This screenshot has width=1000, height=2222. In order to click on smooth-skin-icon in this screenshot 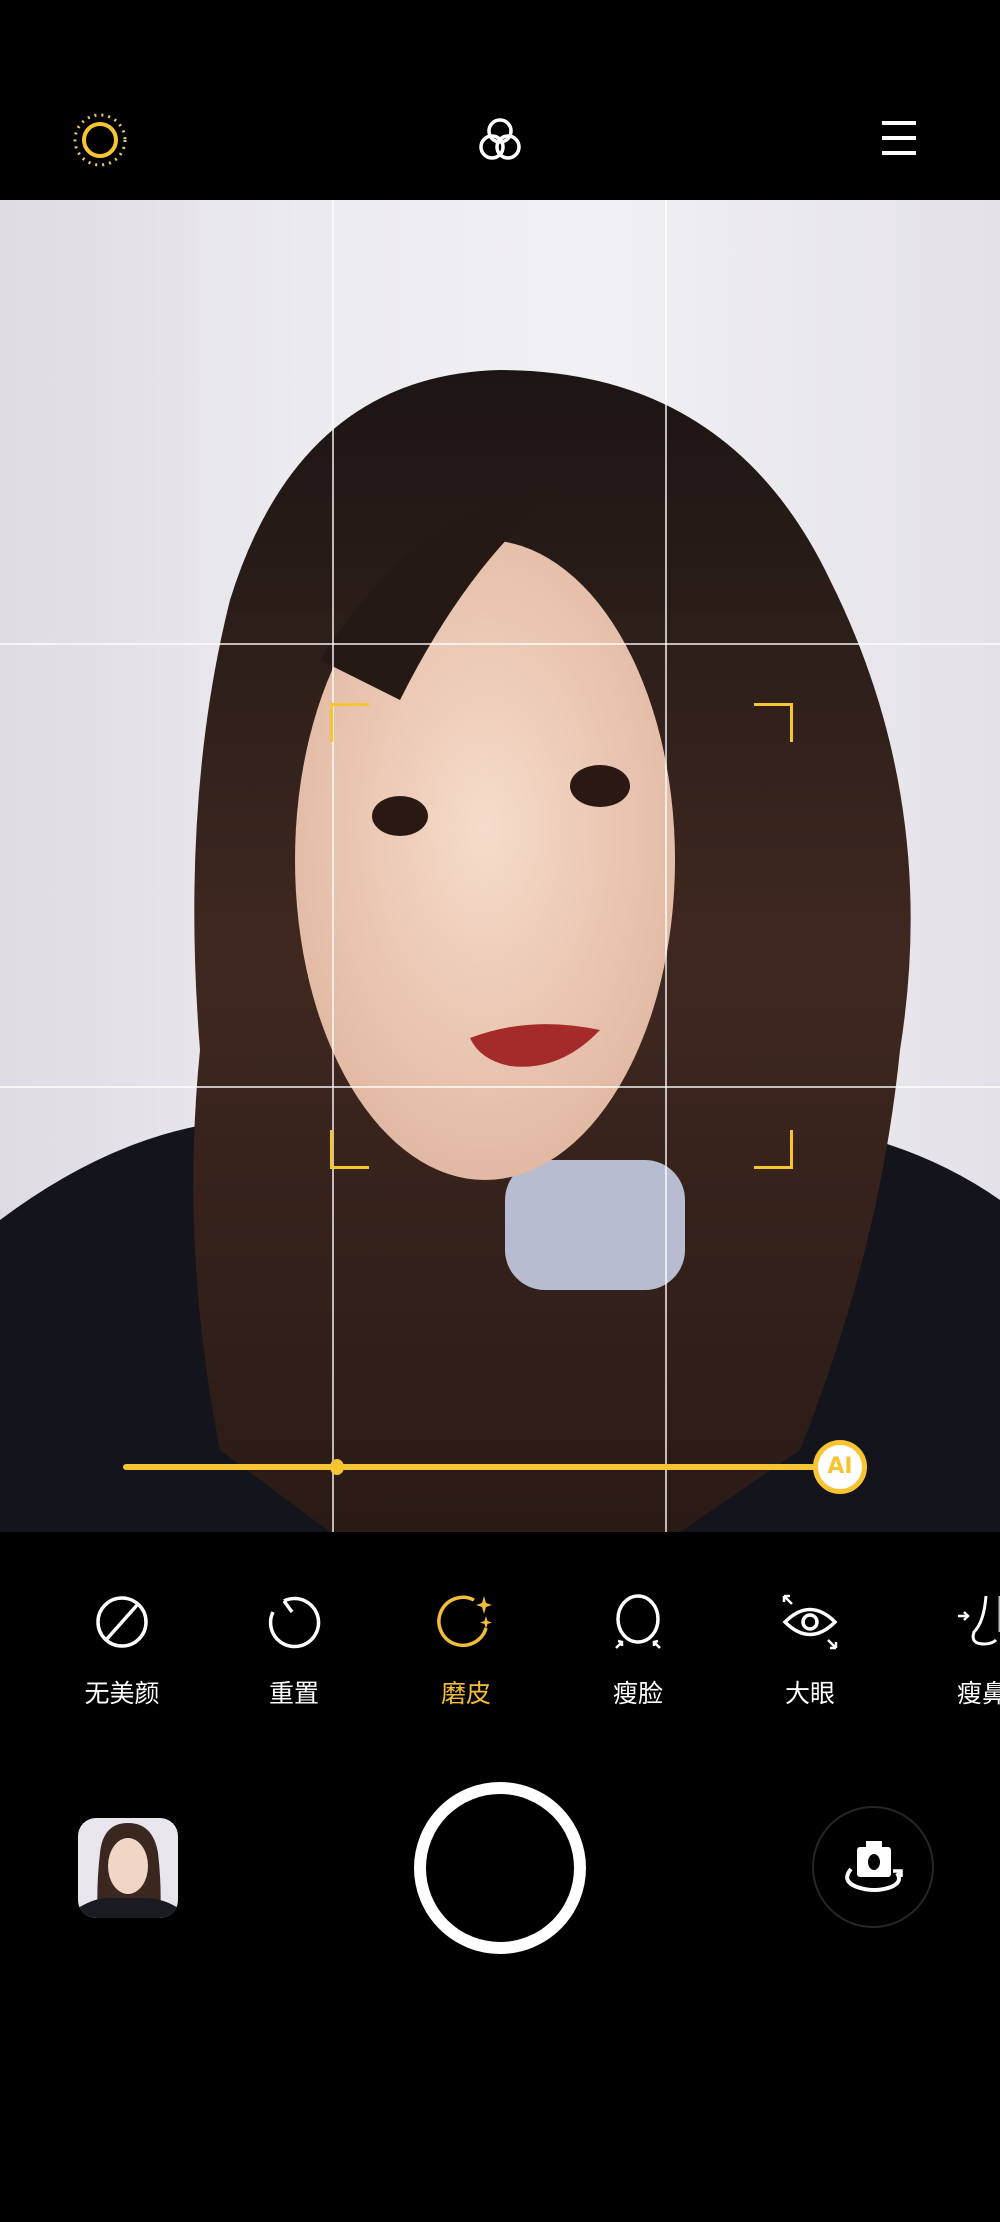, I will do `click(464, 1621)`.